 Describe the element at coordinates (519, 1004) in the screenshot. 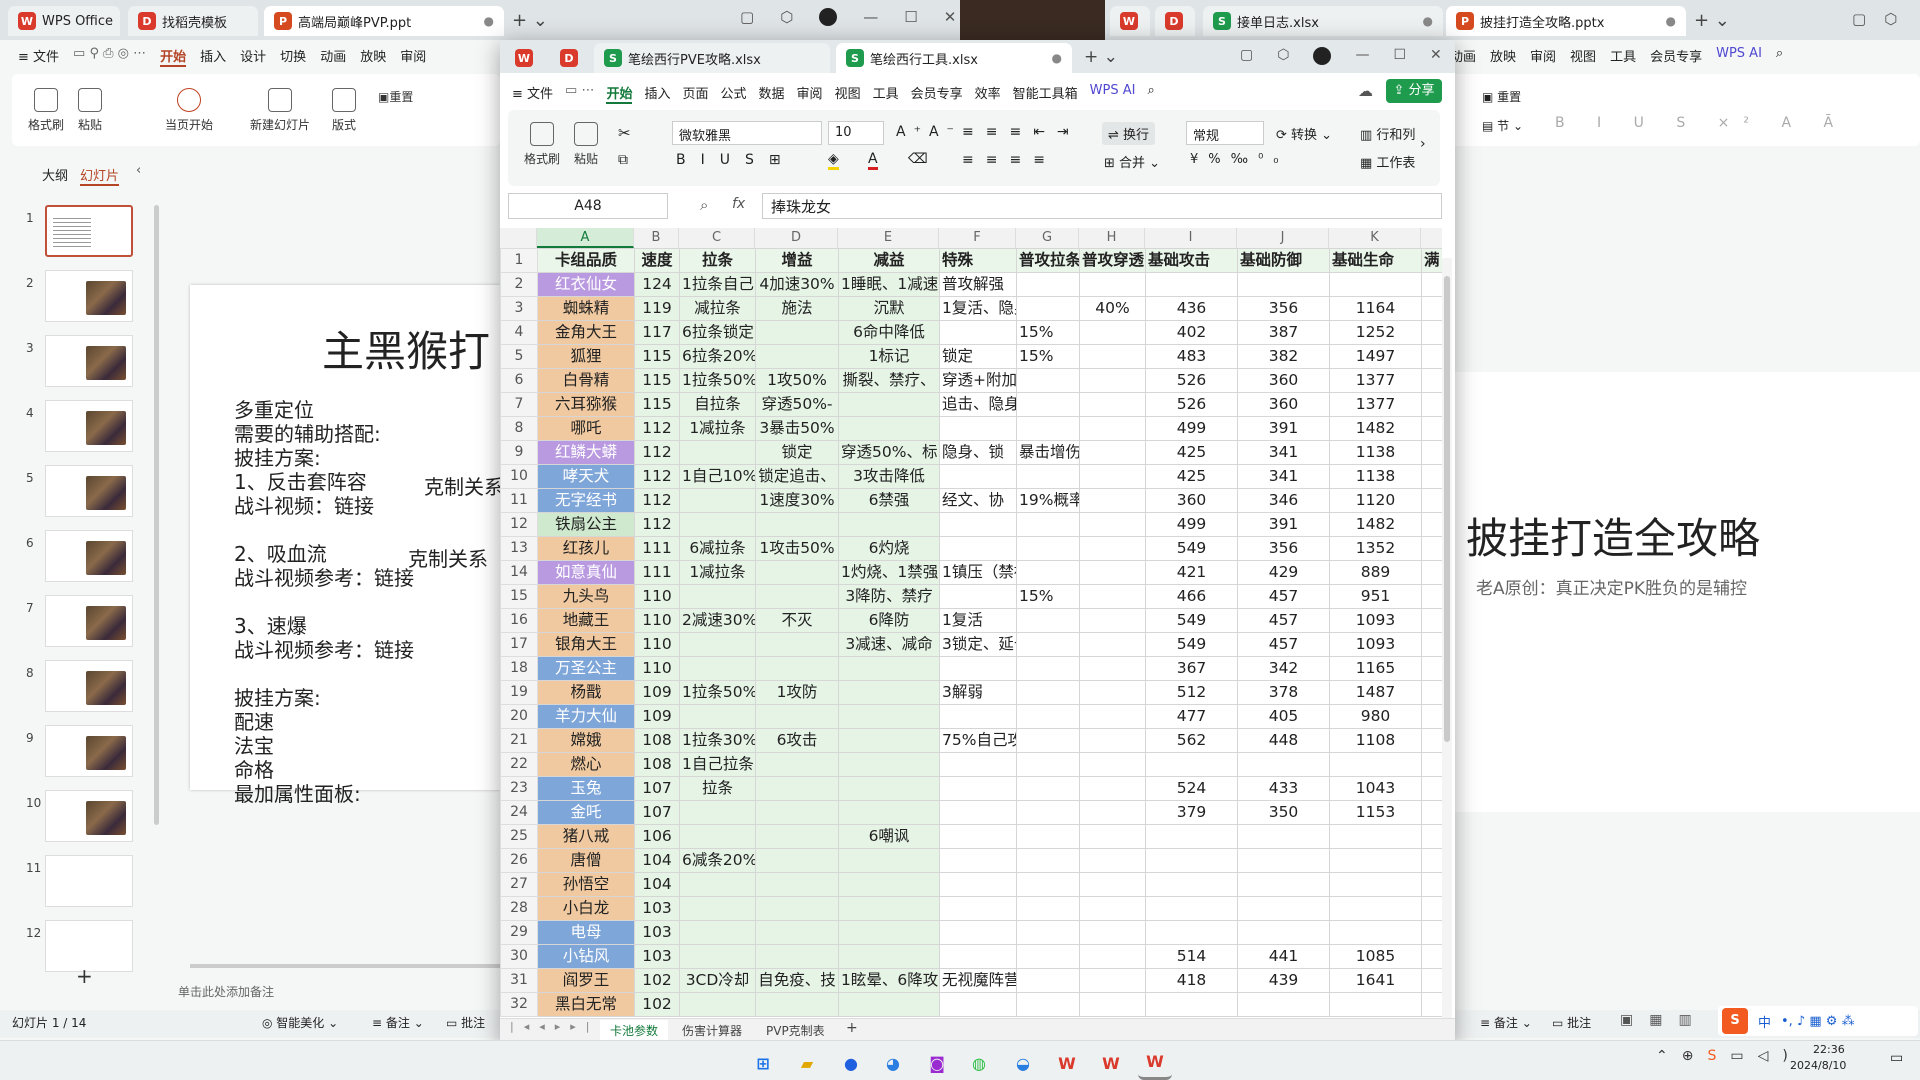

I see `row-number: 32` at that location.